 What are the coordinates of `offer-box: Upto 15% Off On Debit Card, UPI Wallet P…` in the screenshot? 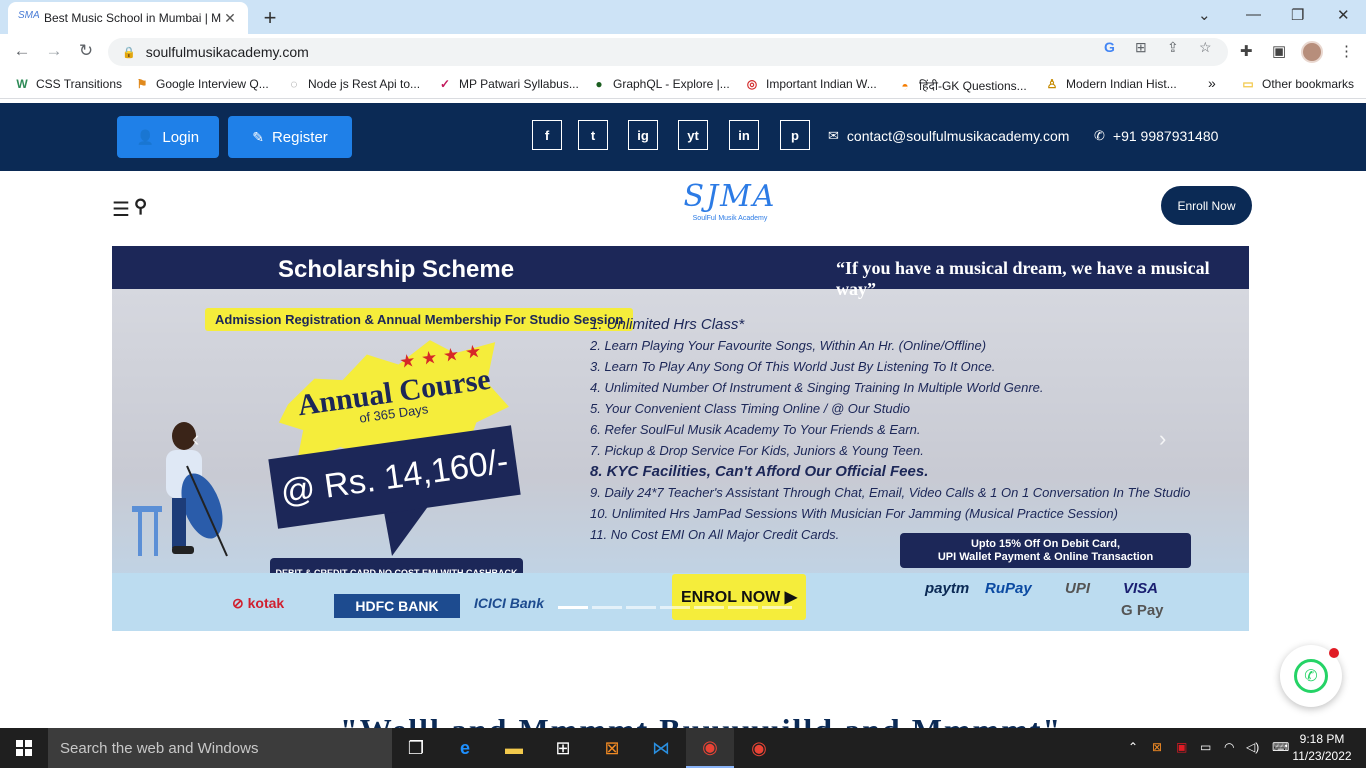 It's located at (1045, 550).